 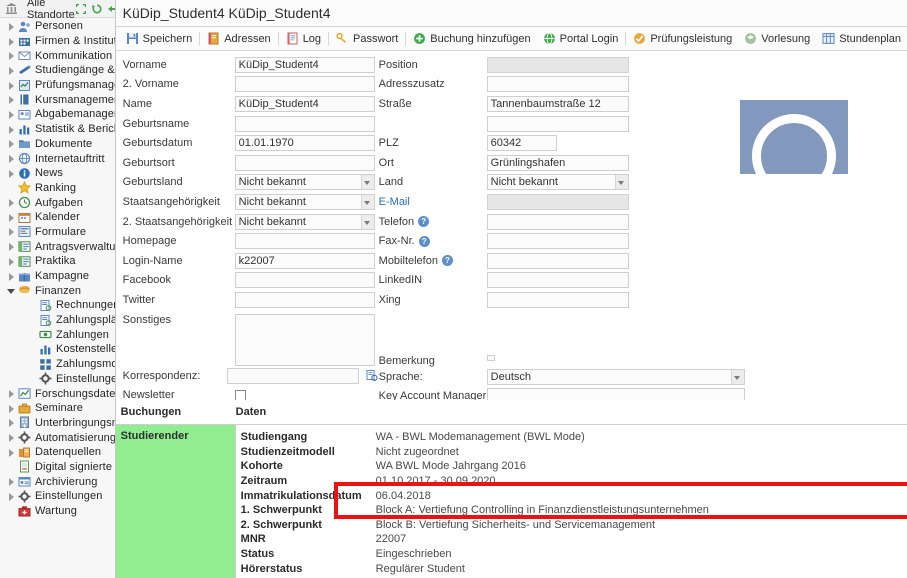 I want to click on toolbar-passwort-button: Passwort, so click(x=367, y=39).